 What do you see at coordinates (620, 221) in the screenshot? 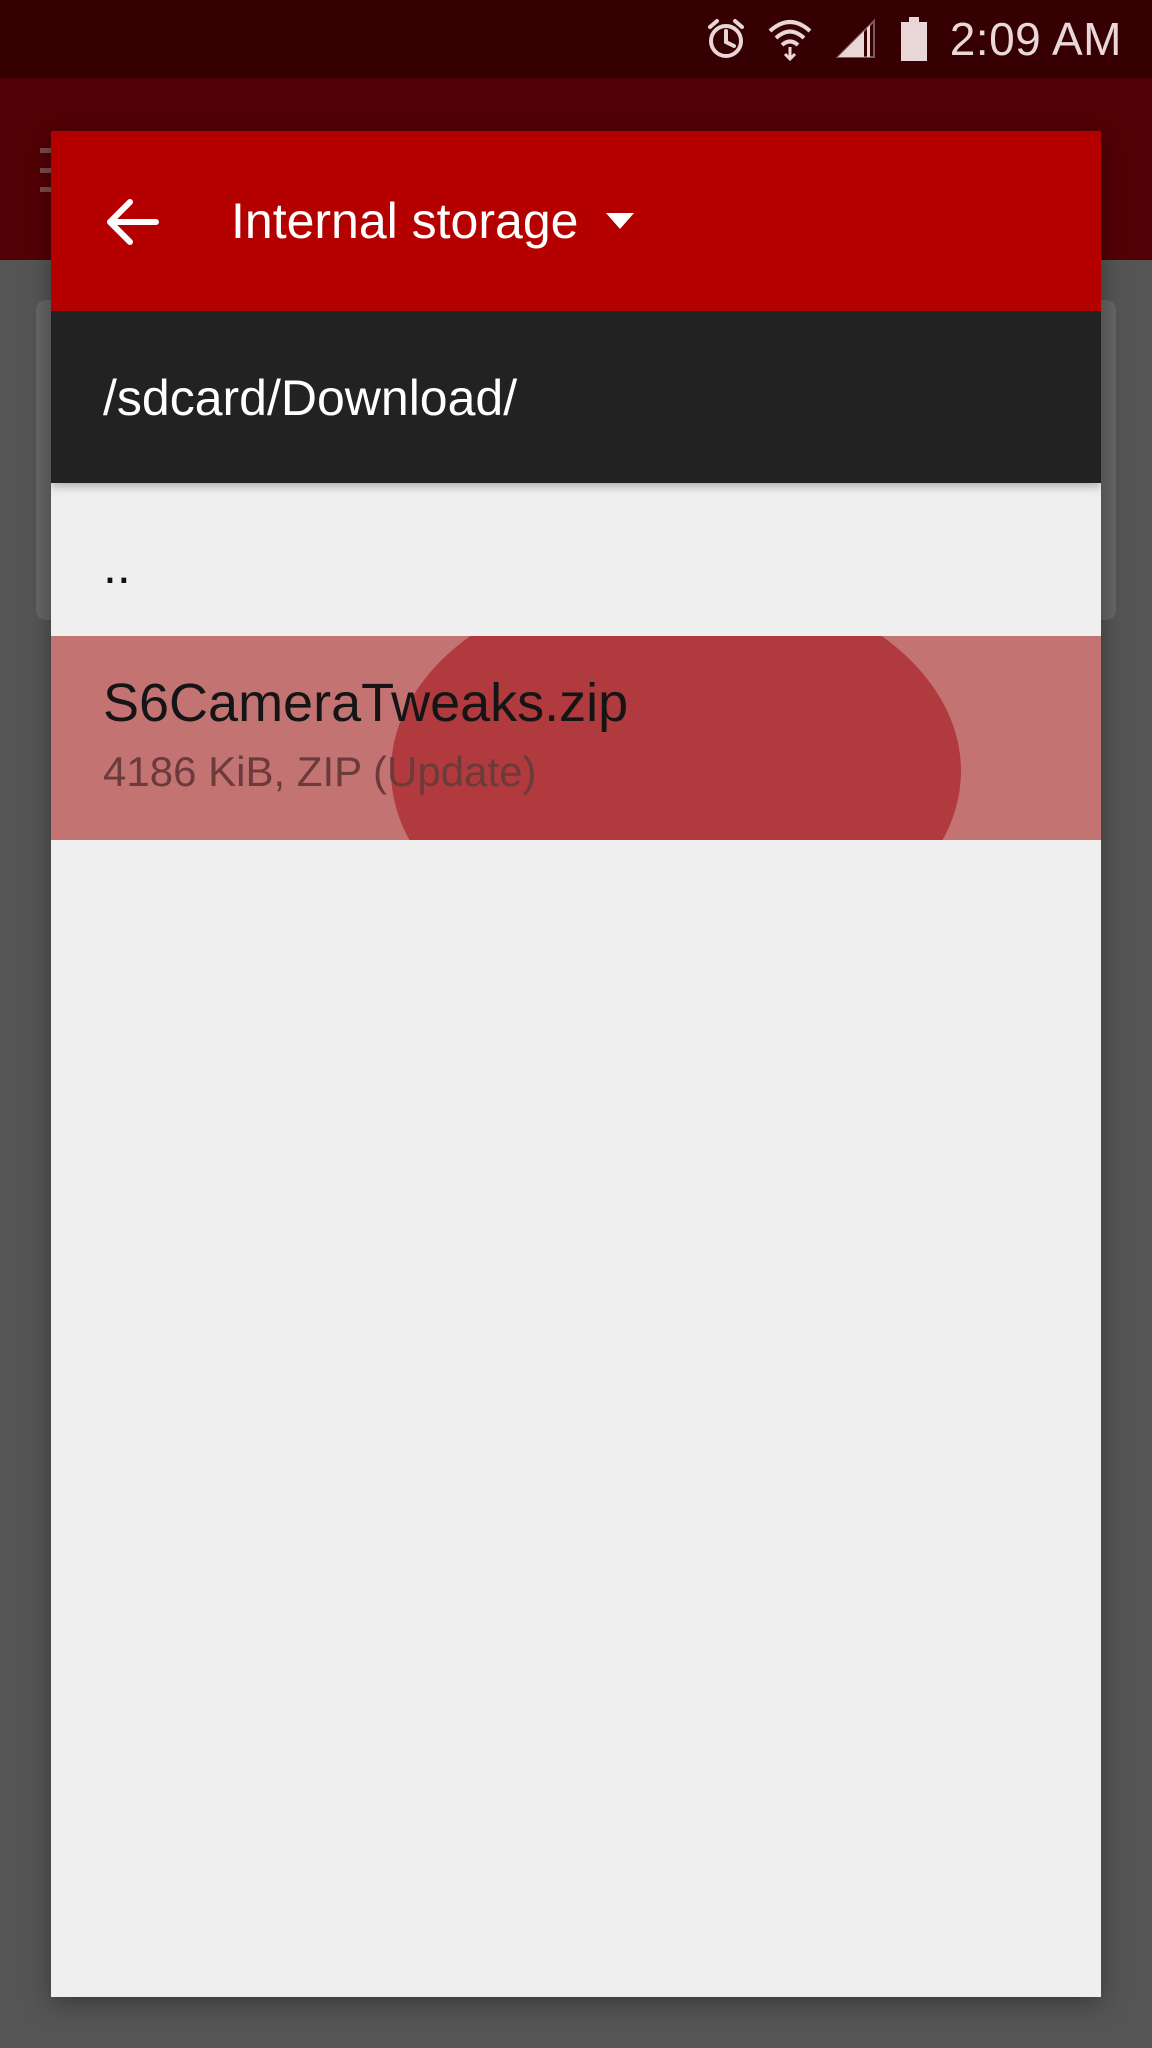
I see `dropdown-arrow-icon` at bounding box center [620, 221].